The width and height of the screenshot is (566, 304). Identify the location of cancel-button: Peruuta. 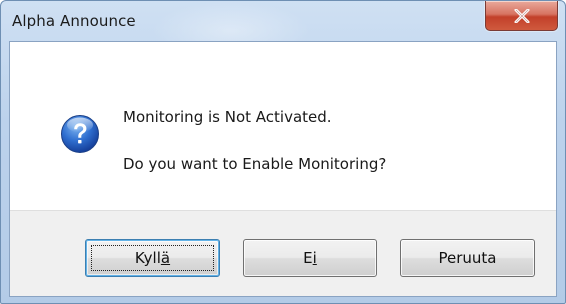
(467, 258).